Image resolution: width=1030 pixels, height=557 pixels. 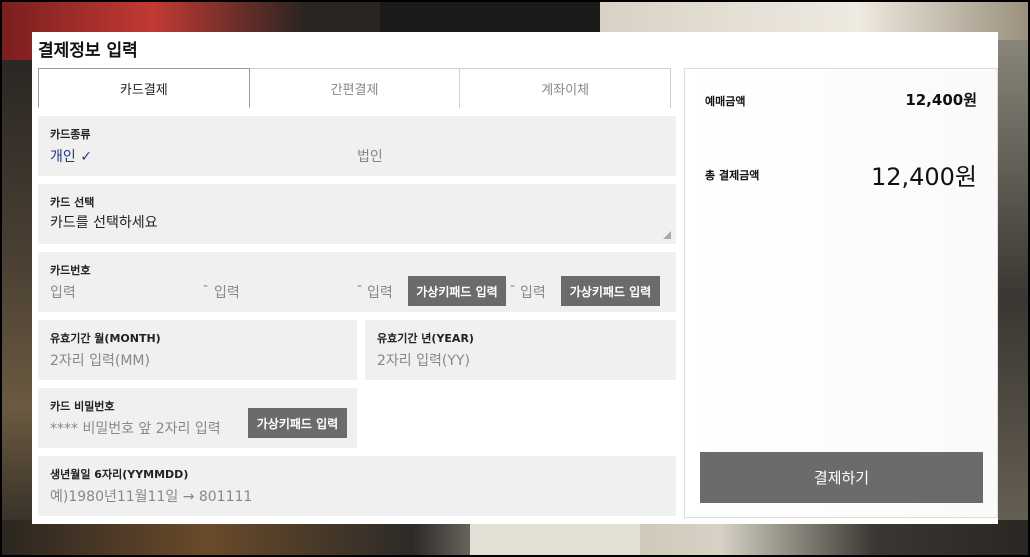 I want to click on card-password-field: 카드 비밀번호 **** 비밀번호 앞 2자리 입력 가상키패드 입력, so click(x=197, y=418).